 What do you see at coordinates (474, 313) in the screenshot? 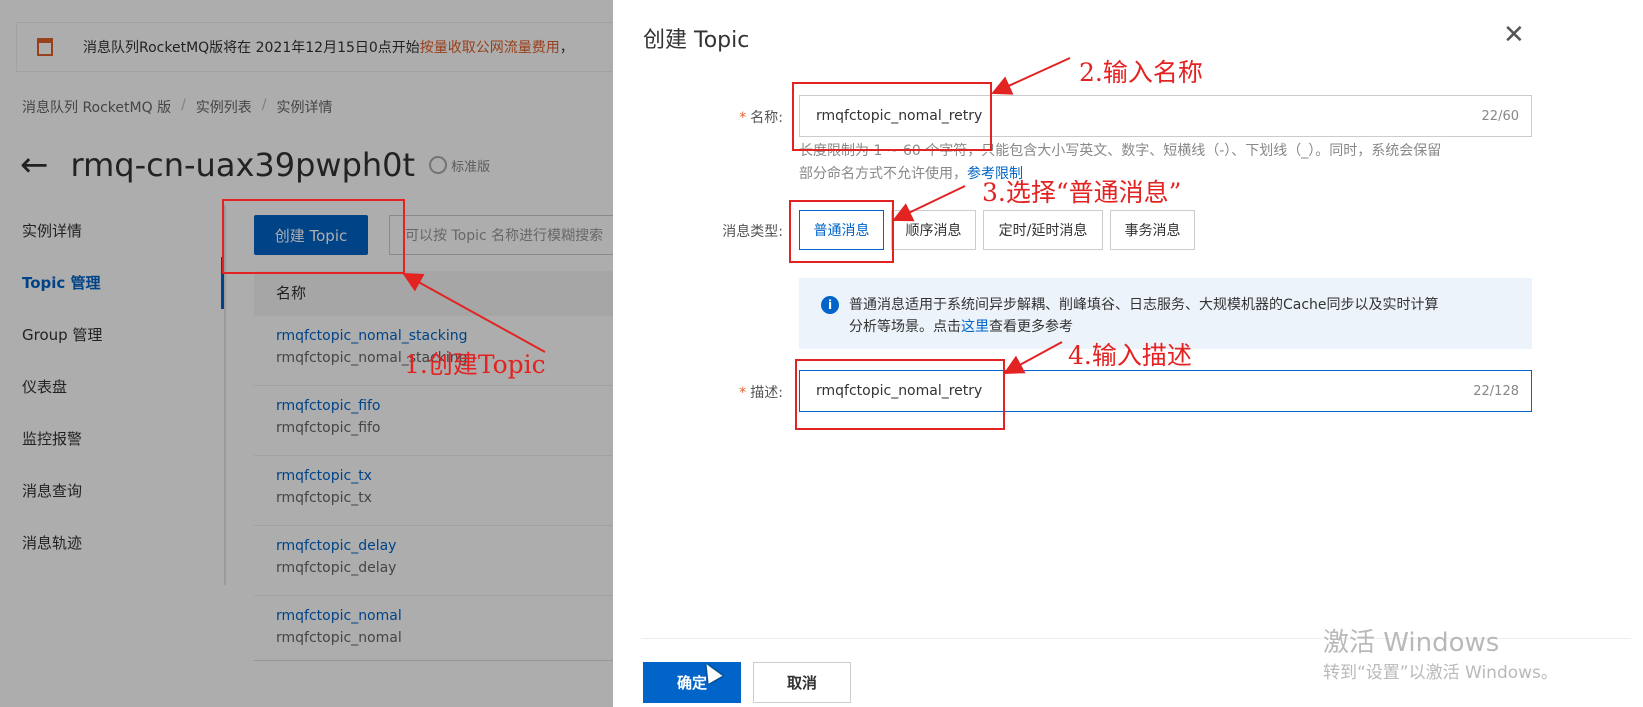
I see `arrow-step1` at bounding box center [474, 313].